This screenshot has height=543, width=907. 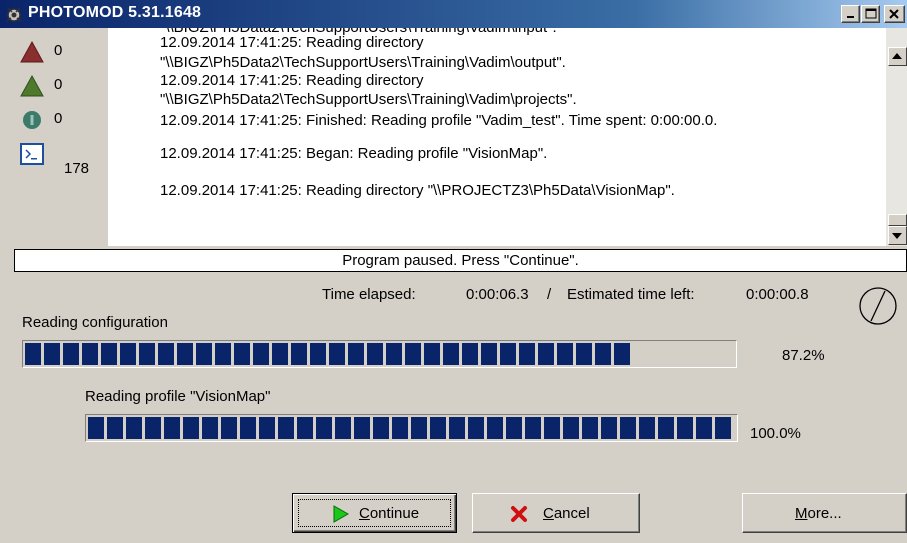 I want to click on close-button, so click(x=894, y=14).